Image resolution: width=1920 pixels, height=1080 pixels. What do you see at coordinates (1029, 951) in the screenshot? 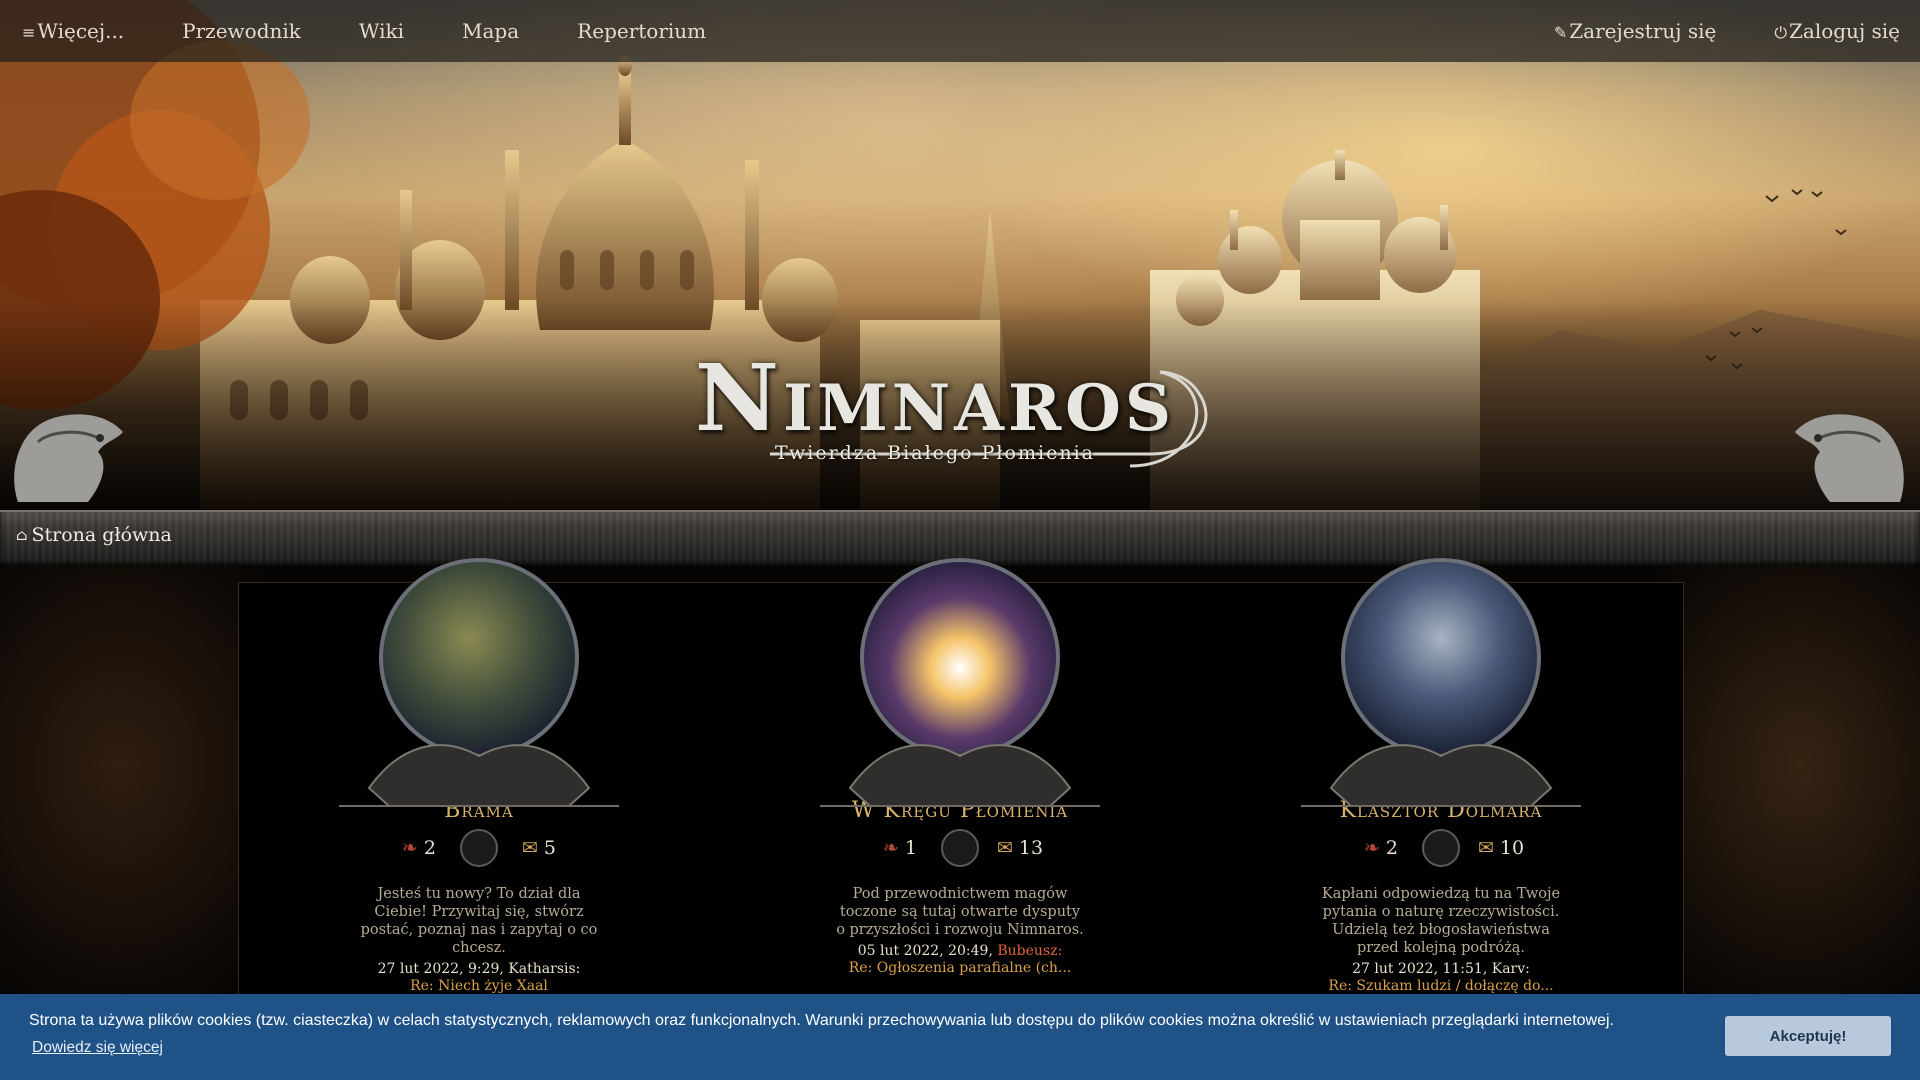
I see `last-post-author: Bubeusz:` at bounding box center [1029, 951].